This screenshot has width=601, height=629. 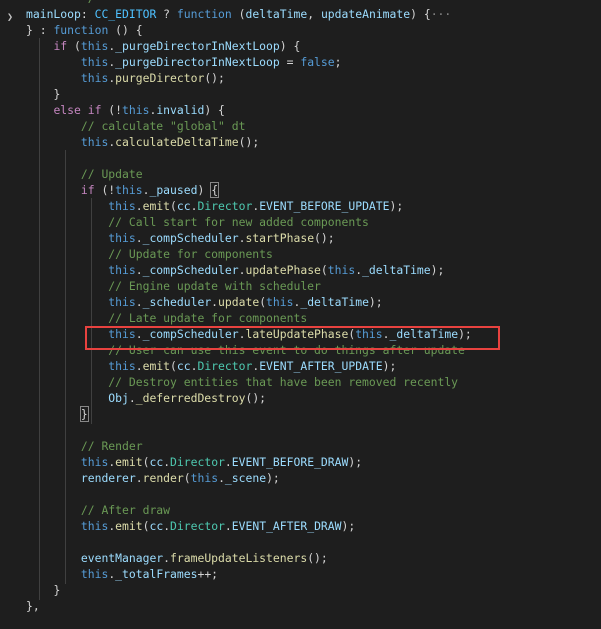 What do you see at coordinates (105, 190) in the screenshot?
I see `code-token: (!` at bounding box center [105, 190].